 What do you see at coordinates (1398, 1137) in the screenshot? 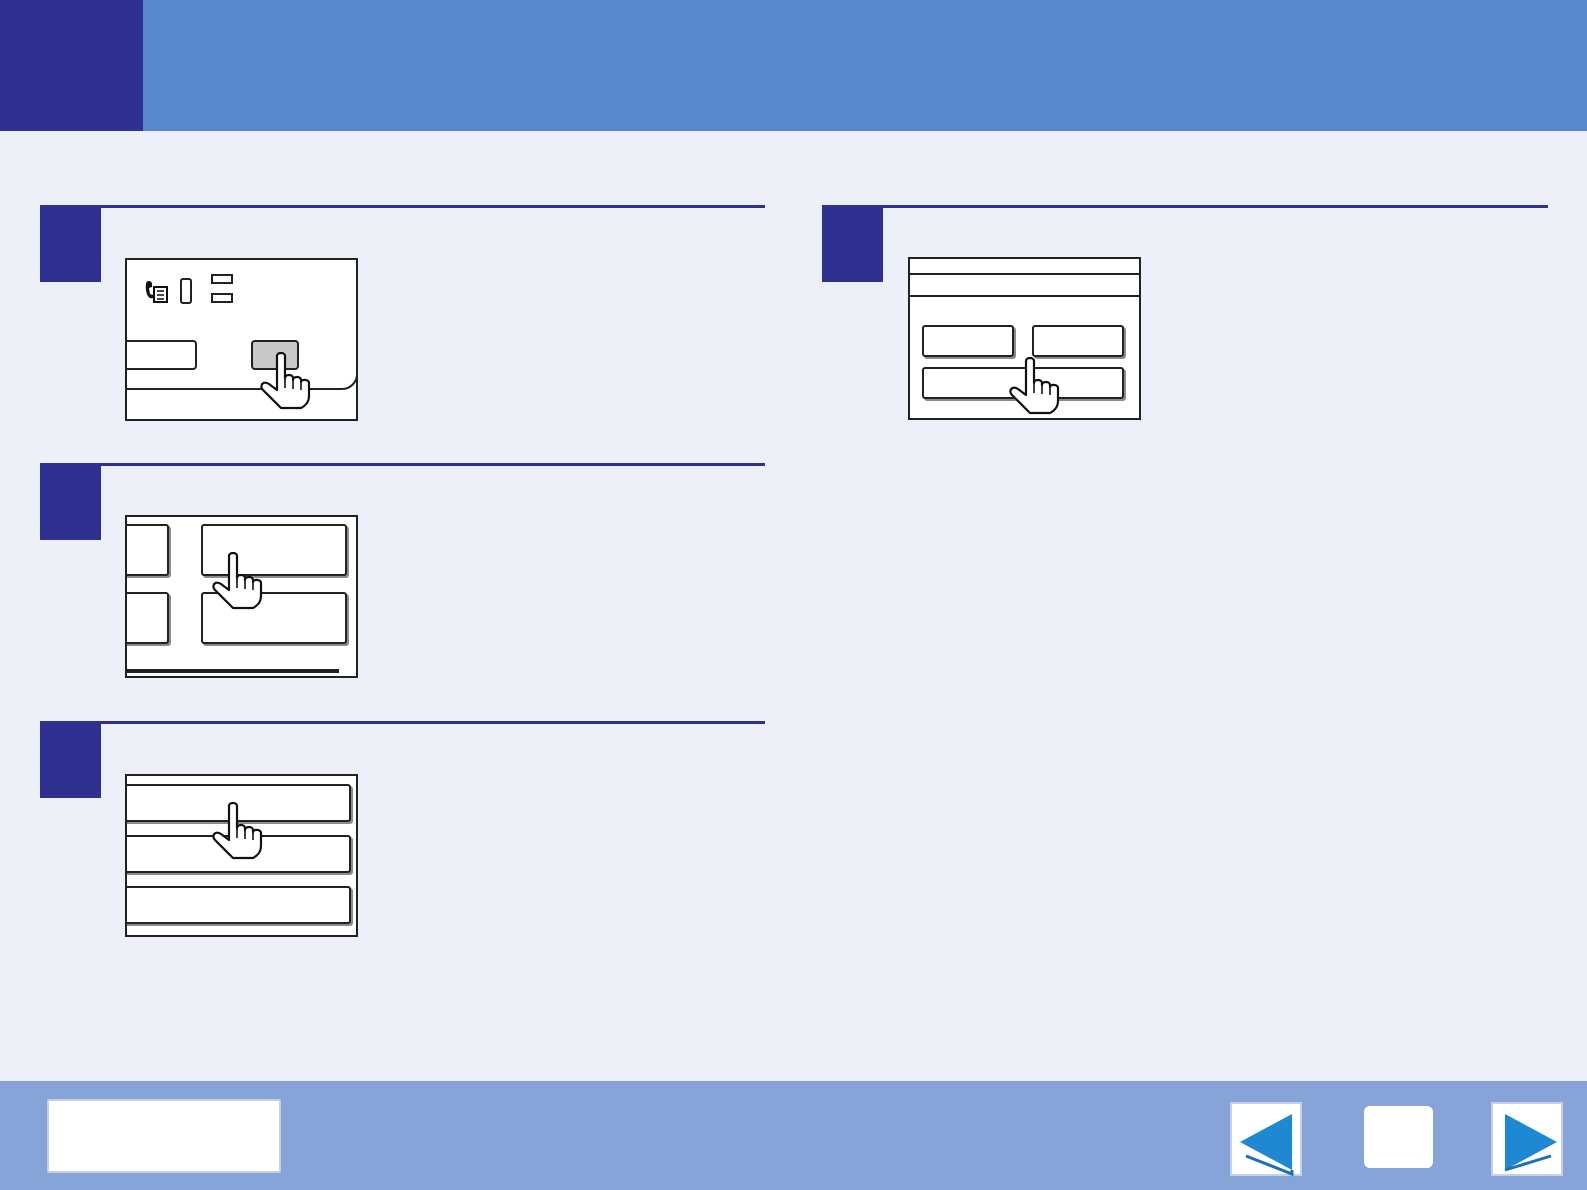
I see `home-button` at bounding box center [1398, 1137].